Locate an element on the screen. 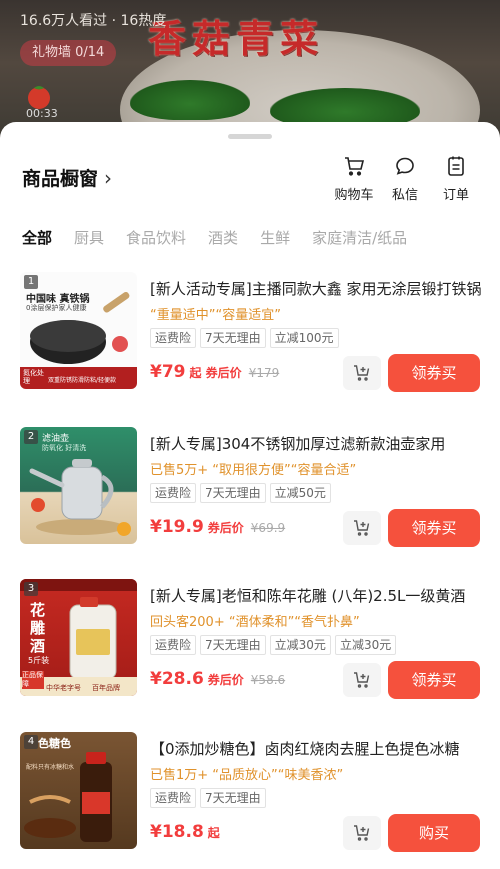 This screenshot has width=500, height=869. product-index: 2 is located at coordinates (31, 437).